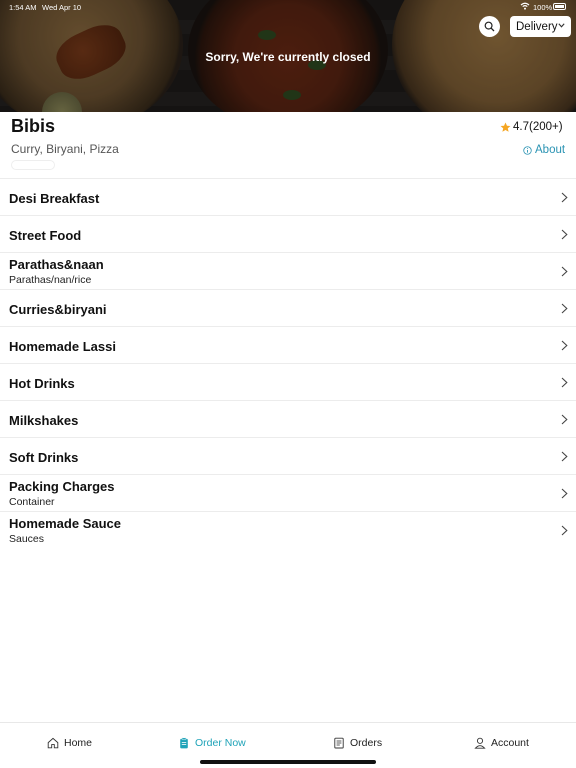 Image resolution: width=576 pixels, height=768 pixels. What do you see at coordinates (288, 492) in the screenshot?
I see `category-row-packing-charges: Packing Charges Container` at bounding box center [288, 492].